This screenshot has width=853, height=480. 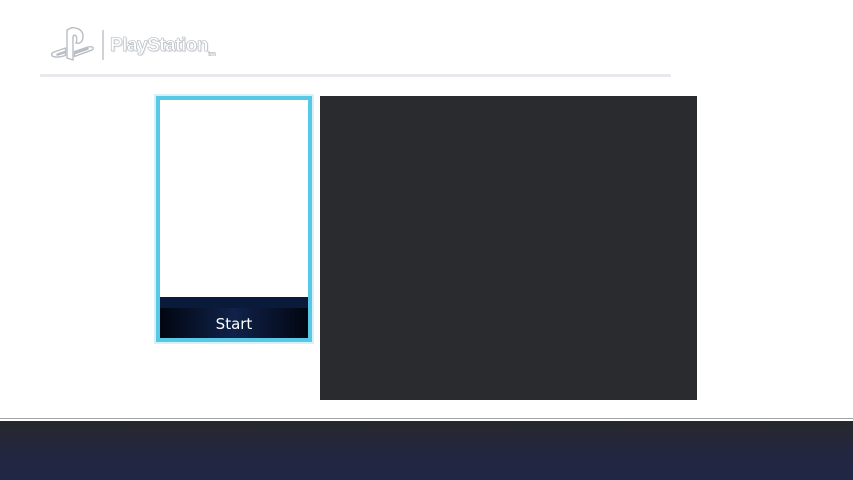 What do you see at coordinates (355, 75) in the screenshot?
I see `header-divider` at bounding box center [355, 75].